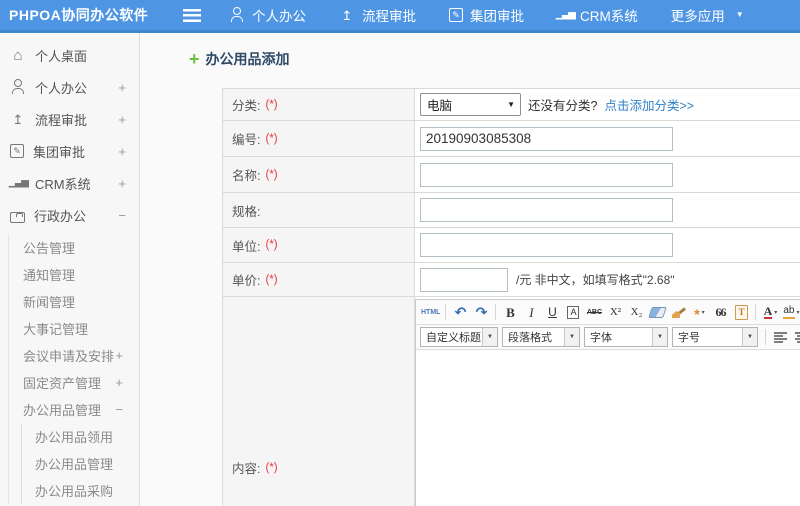 The height and width of the screenshot is (506, 800). What do you see at coordinates (594, 312) in the screenshot?
I see `strikethrough-button: ABC` at bounding box center [594, 312].